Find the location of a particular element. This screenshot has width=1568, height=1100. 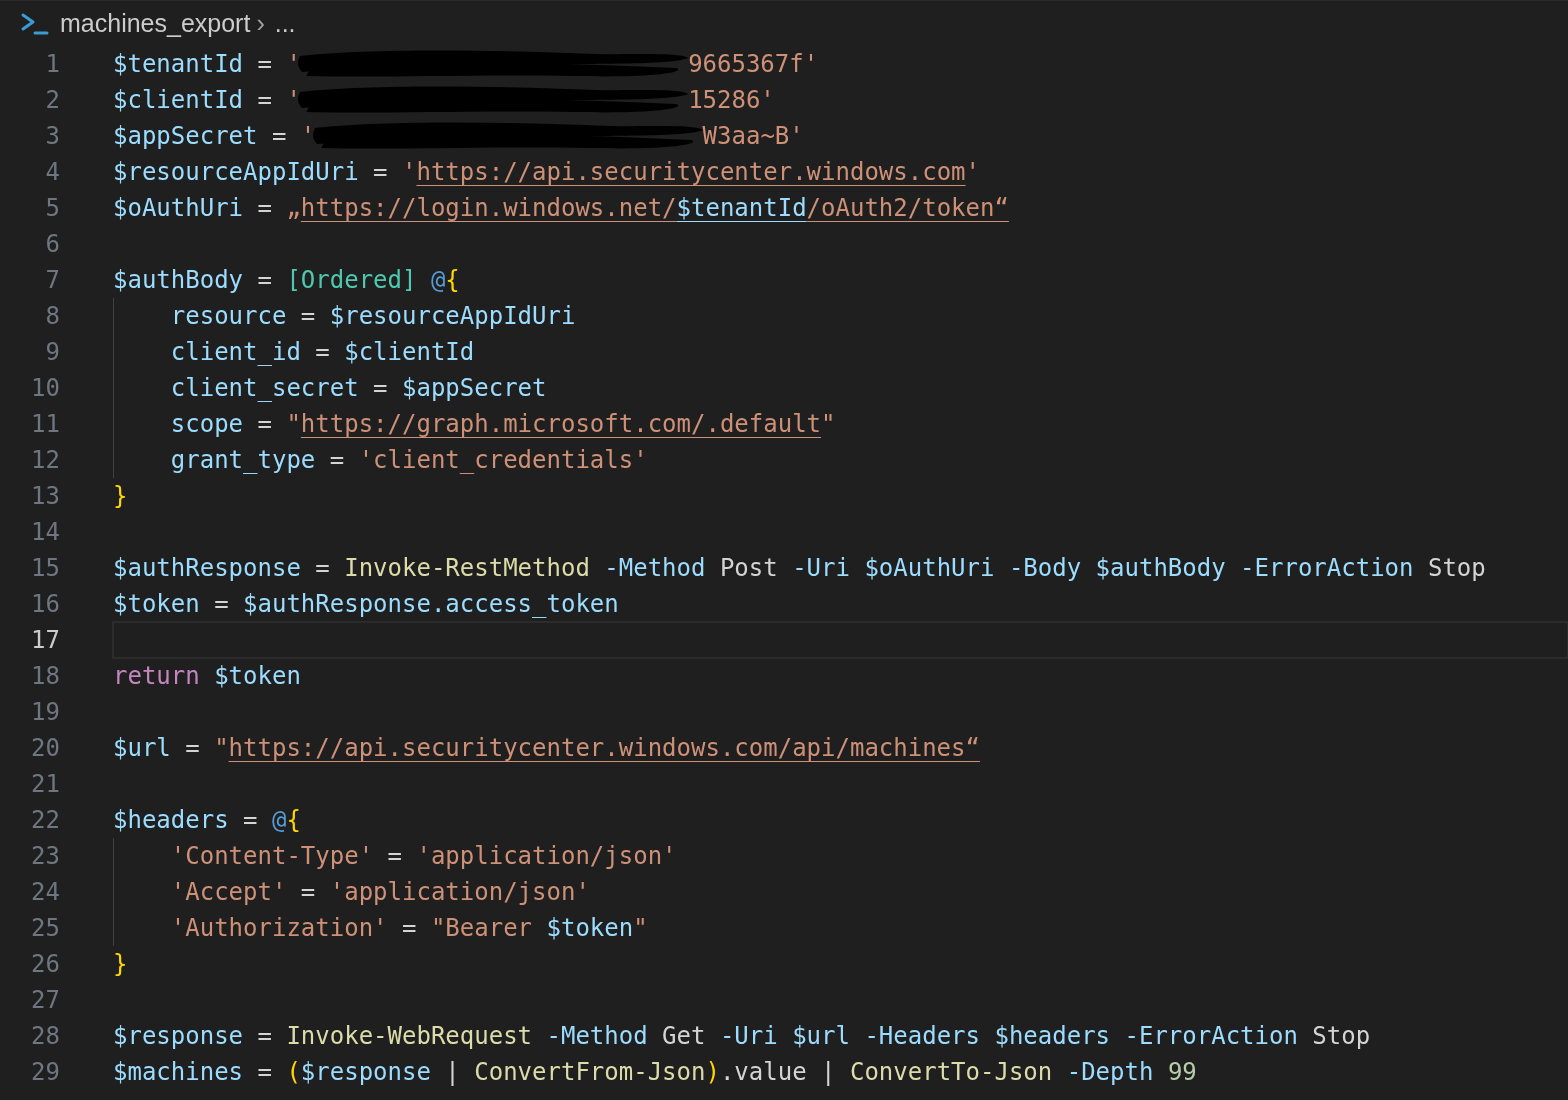

command-name: Invoke-RestMethod is located at coordinates (467, 568).